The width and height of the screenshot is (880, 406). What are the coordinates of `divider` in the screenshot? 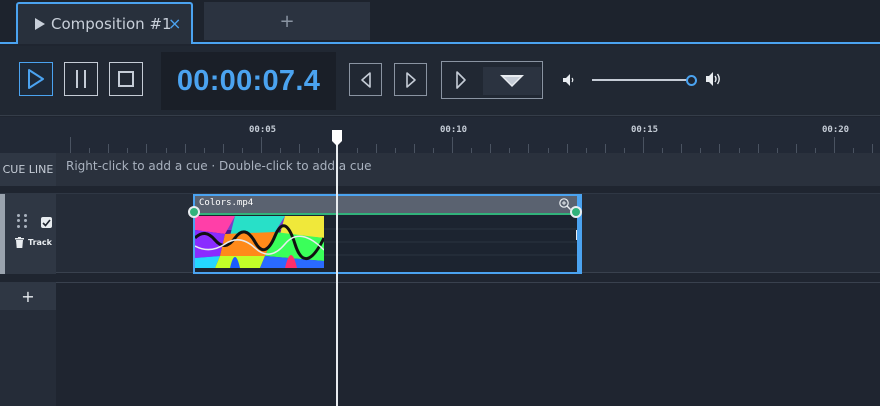 It's located at (468, 282).